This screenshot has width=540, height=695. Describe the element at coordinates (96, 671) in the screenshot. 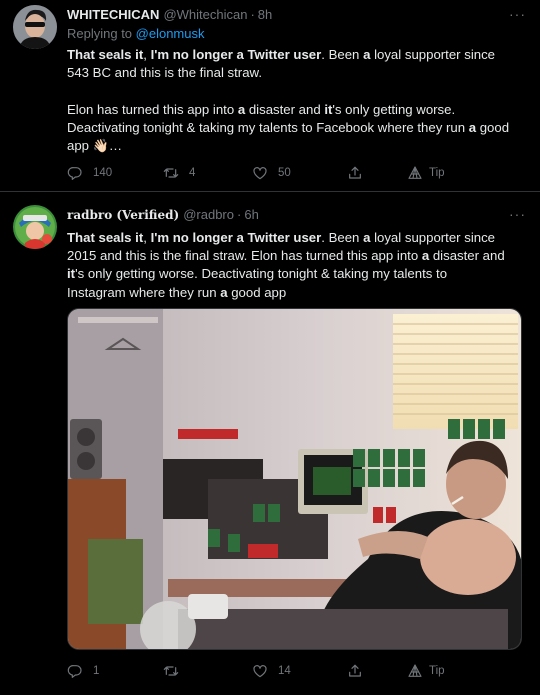

I see `reply-count: 1` at that location.